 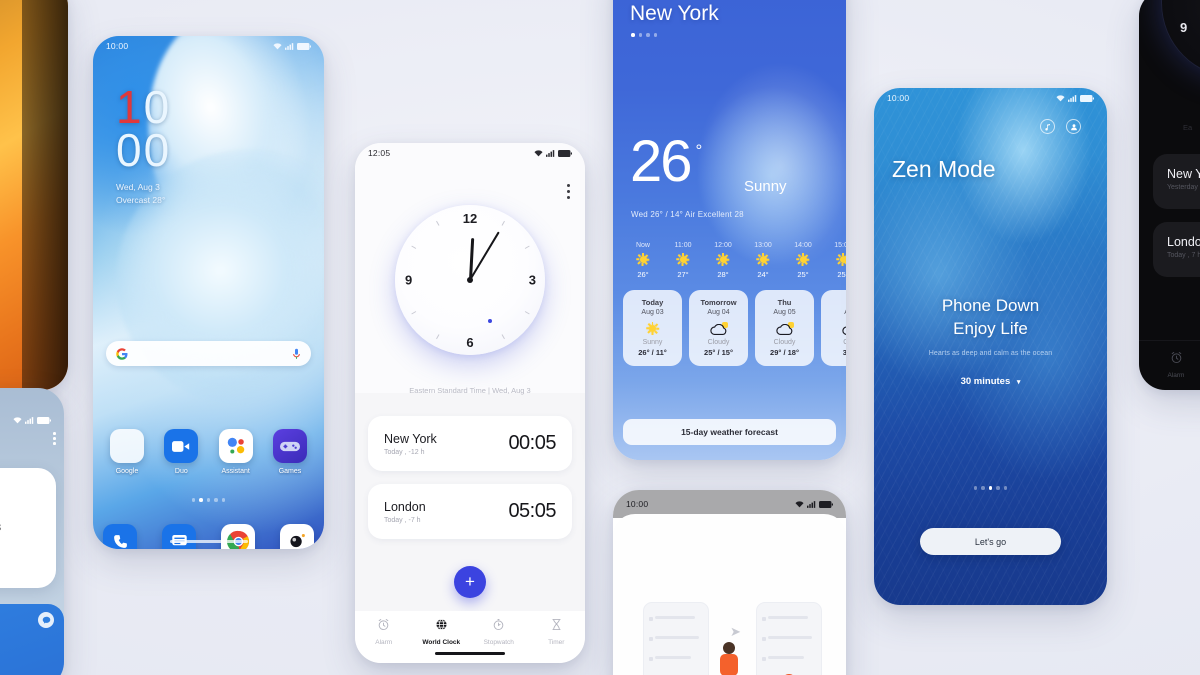 What do you see at coordinates (644, 35) in the screenshot?
I see `weather-page-indicator` at bounding box center [644, 35].